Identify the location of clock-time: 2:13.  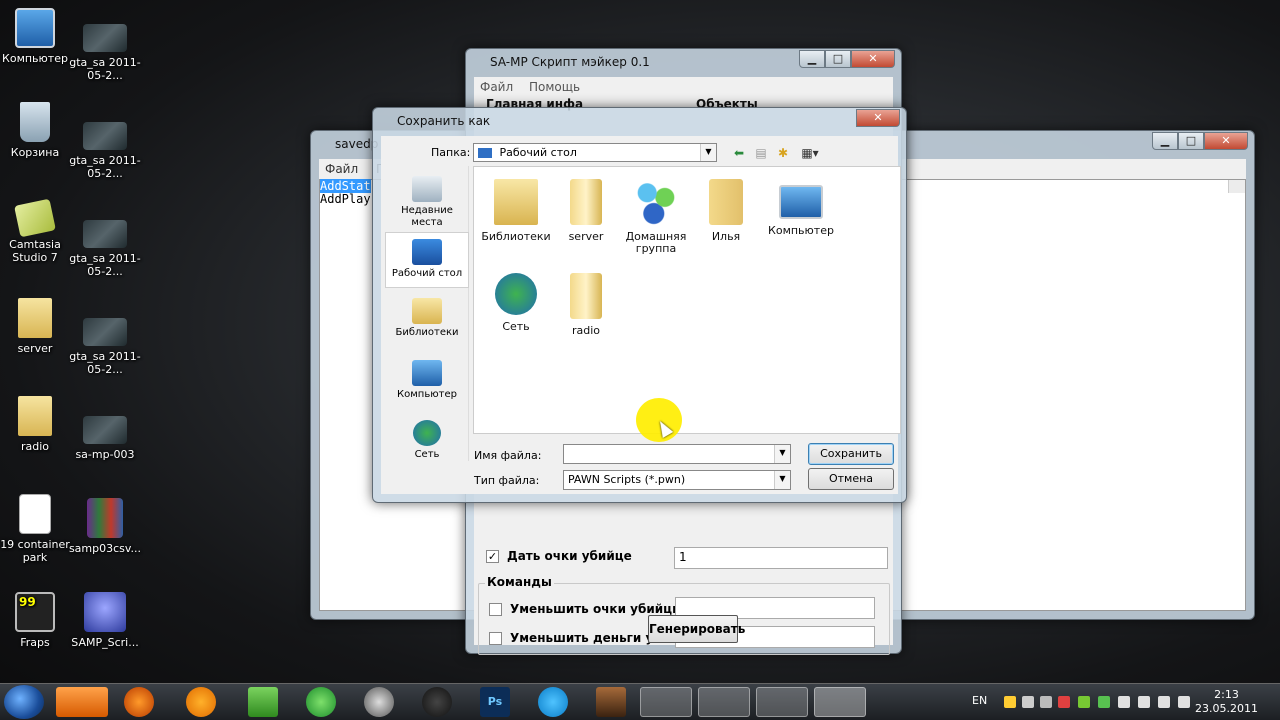
(1226, 694).